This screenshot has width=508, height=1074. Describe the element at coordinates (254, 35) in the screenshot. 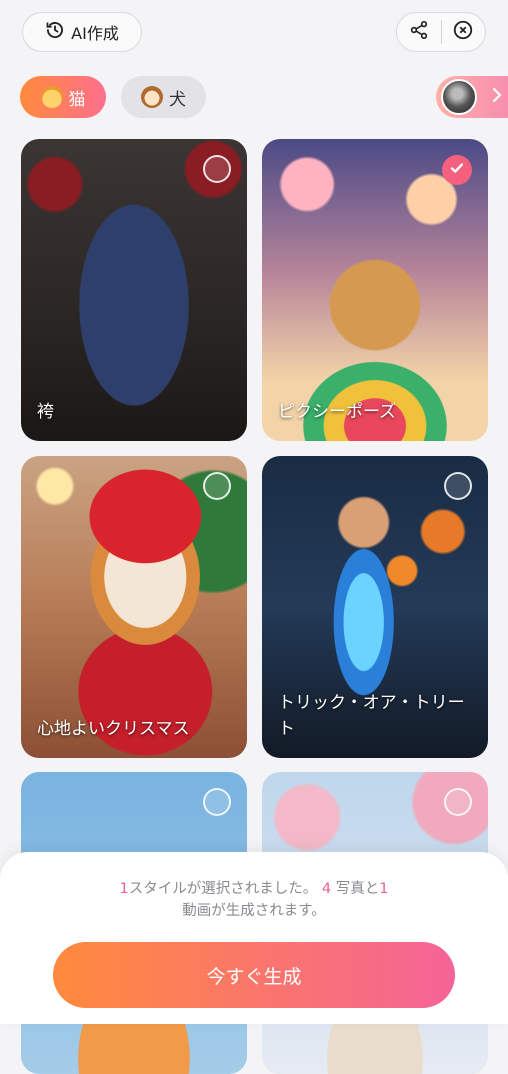

I see `top-bar: AI作成` at that location.